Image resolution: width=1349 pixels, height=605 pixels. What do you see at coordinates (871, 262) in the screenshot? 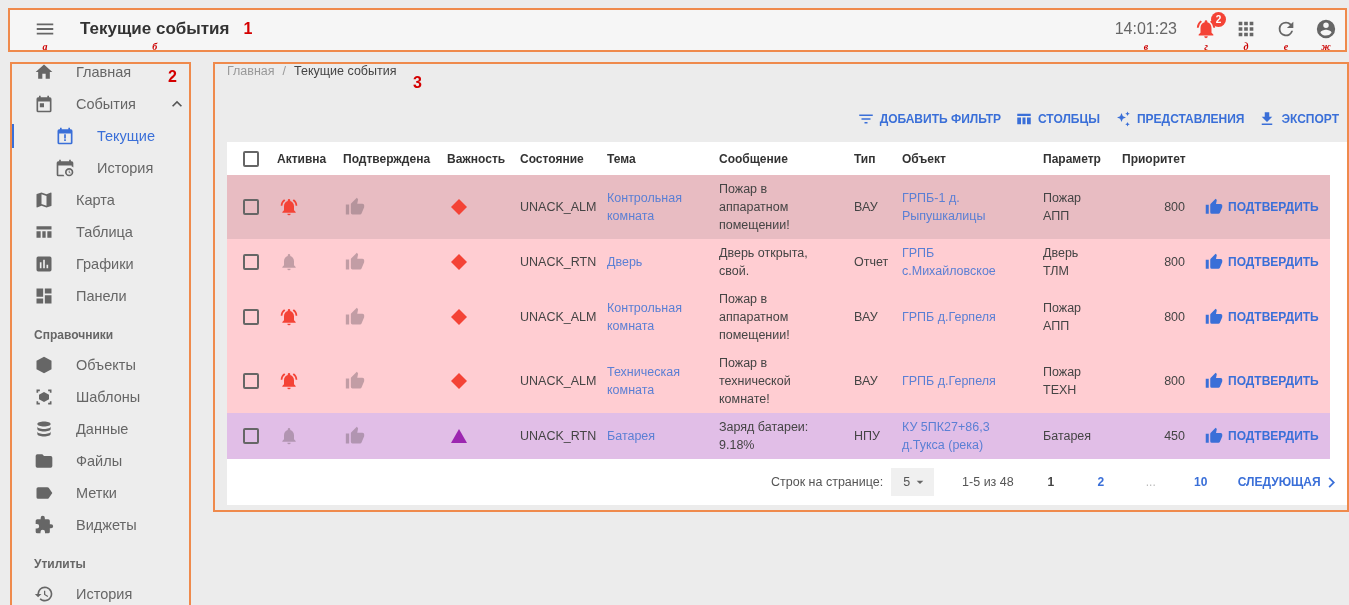
I see `table-cell: Отчет` at bounding box center [871, 262].